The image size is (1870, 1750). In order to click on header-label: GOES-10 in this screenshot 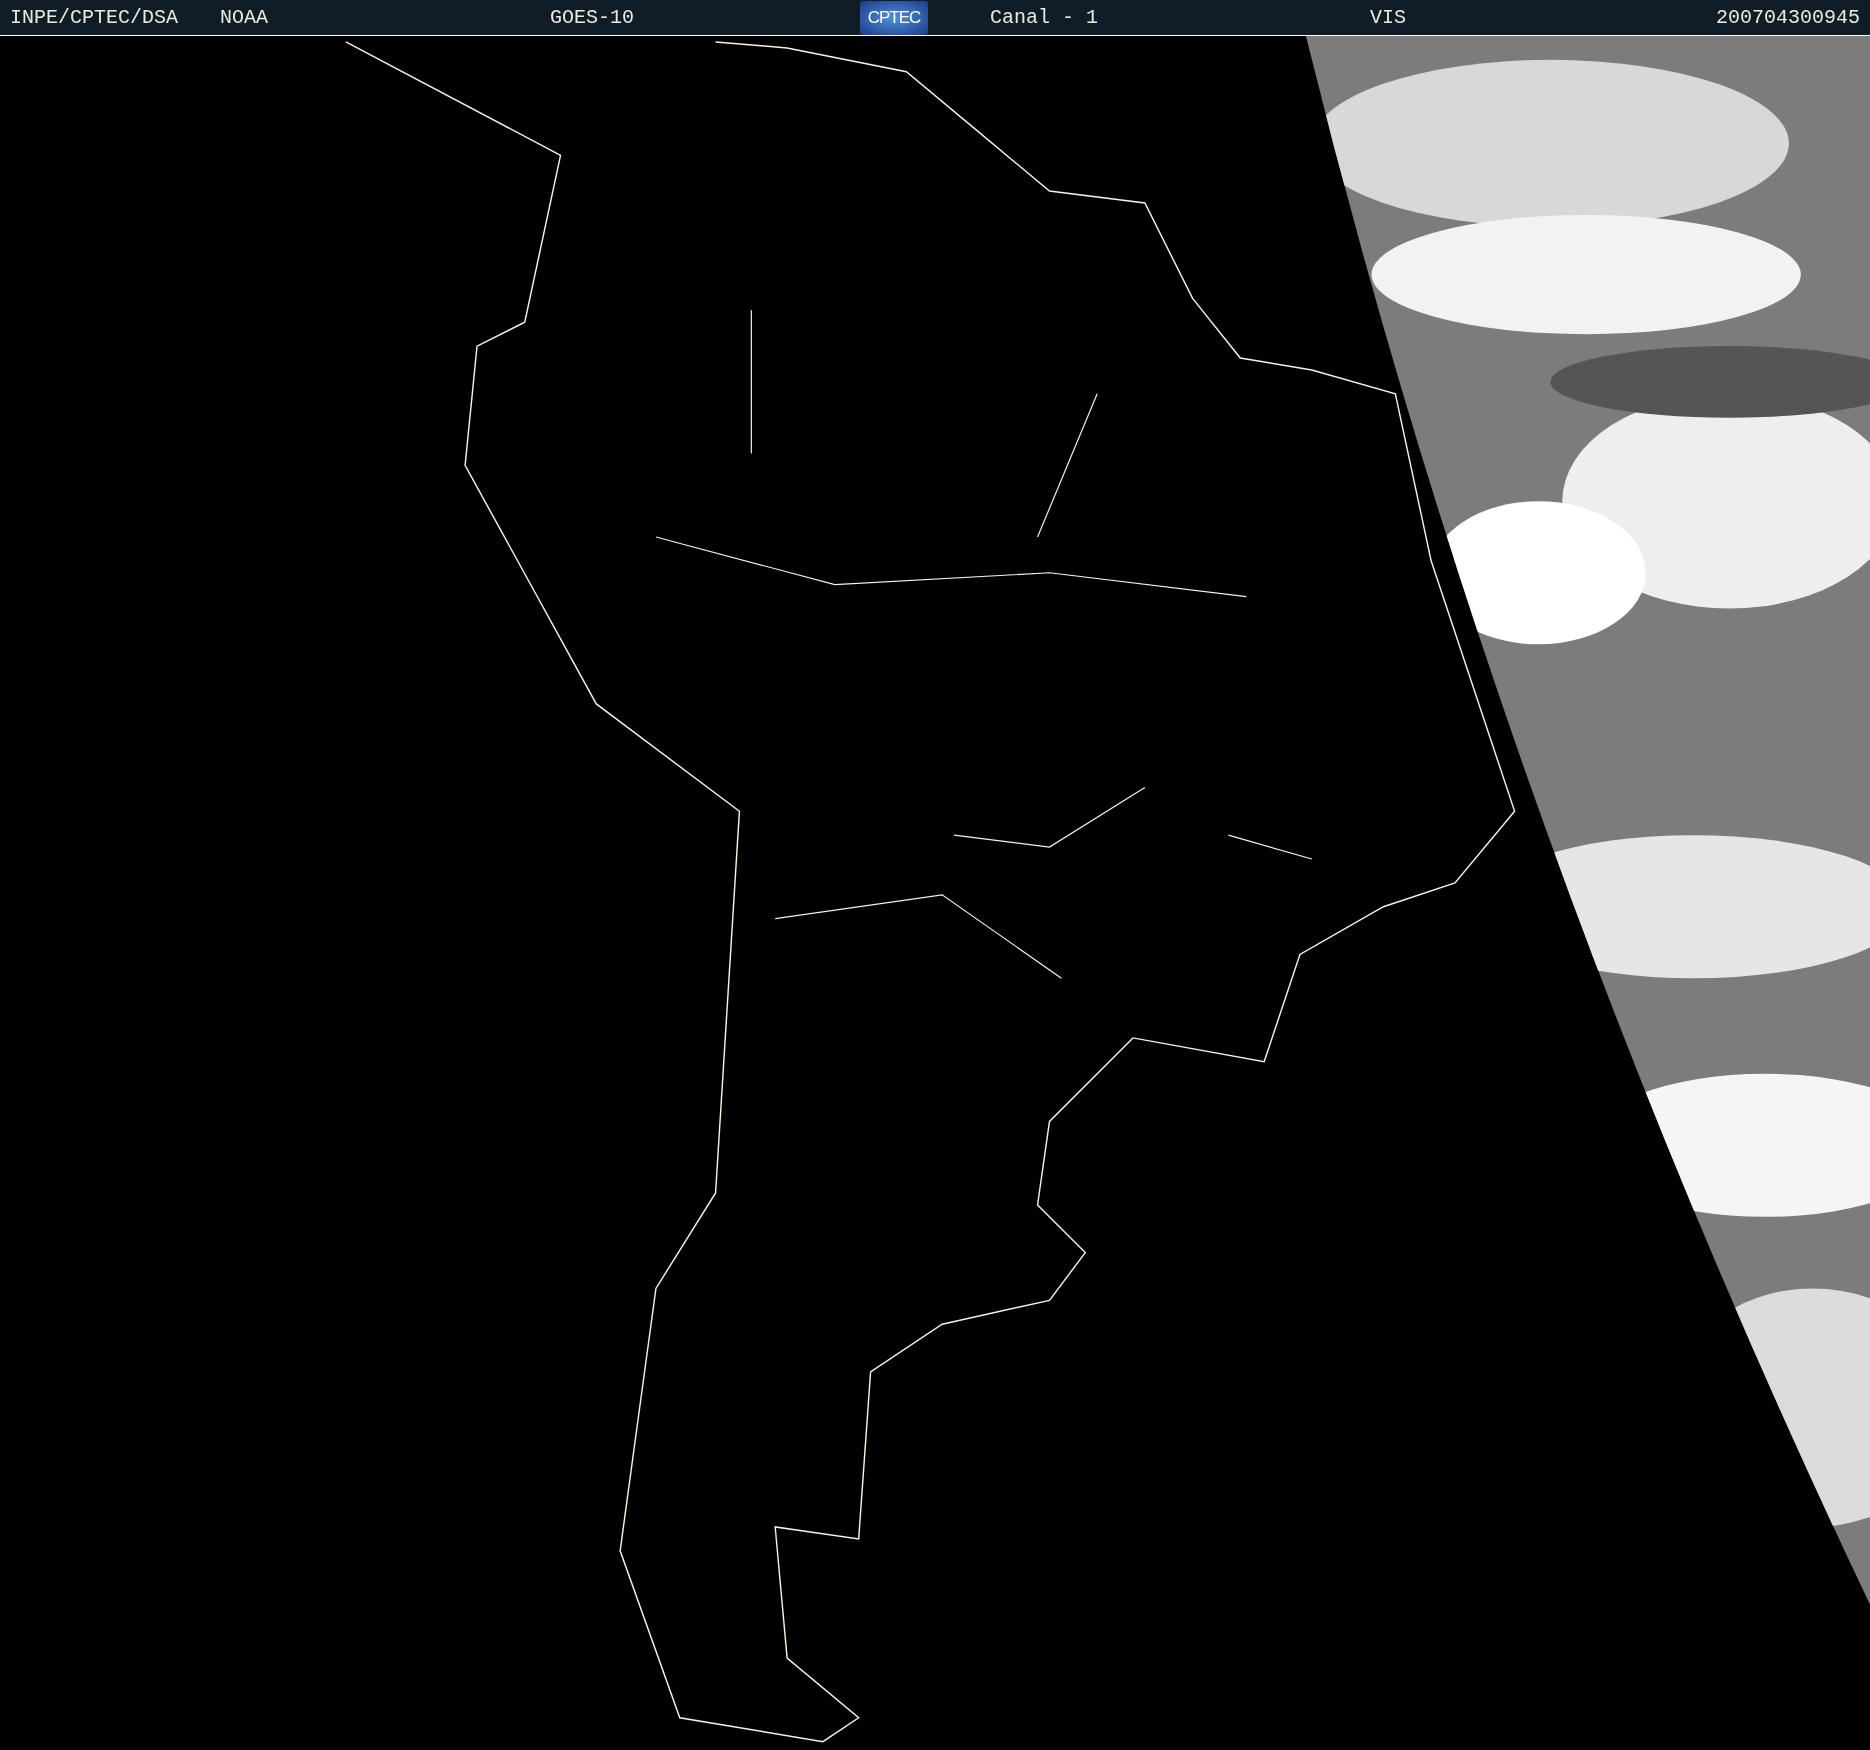, I will do `click(592, 17)`.